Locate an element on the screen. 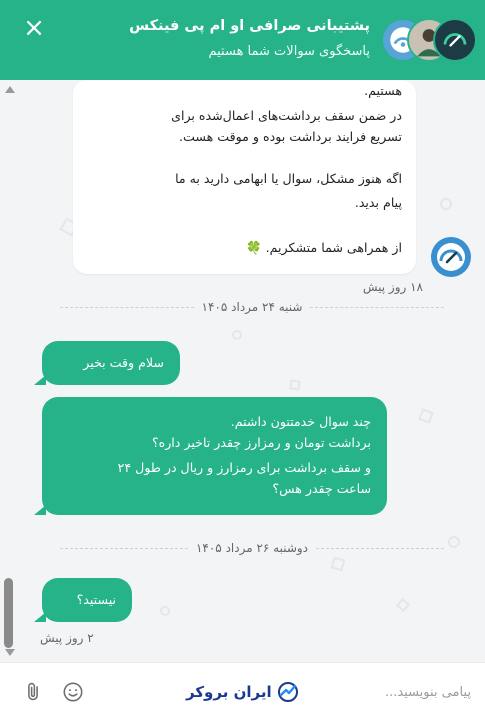 Image resolution: width=485 pixels, height=720 pixels. message-line: از همراهی شما متشکریم. 🍀 is located at coordinates (242, 247).